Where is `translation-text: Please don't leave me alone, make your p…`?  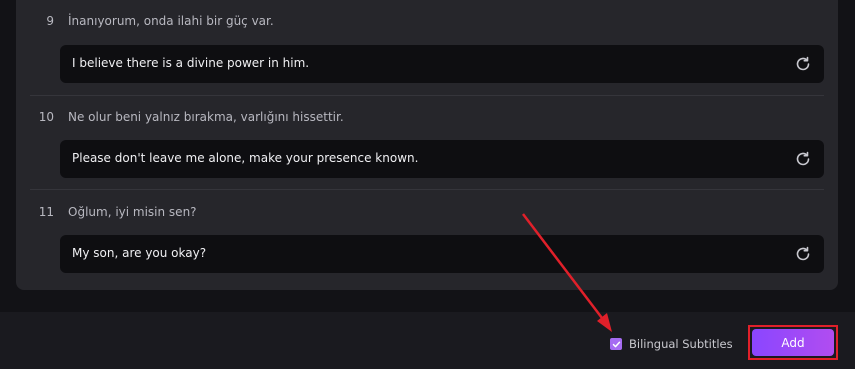
translation-text: Please don't leave me alone, make your p… is located at coordinates (245, 158).